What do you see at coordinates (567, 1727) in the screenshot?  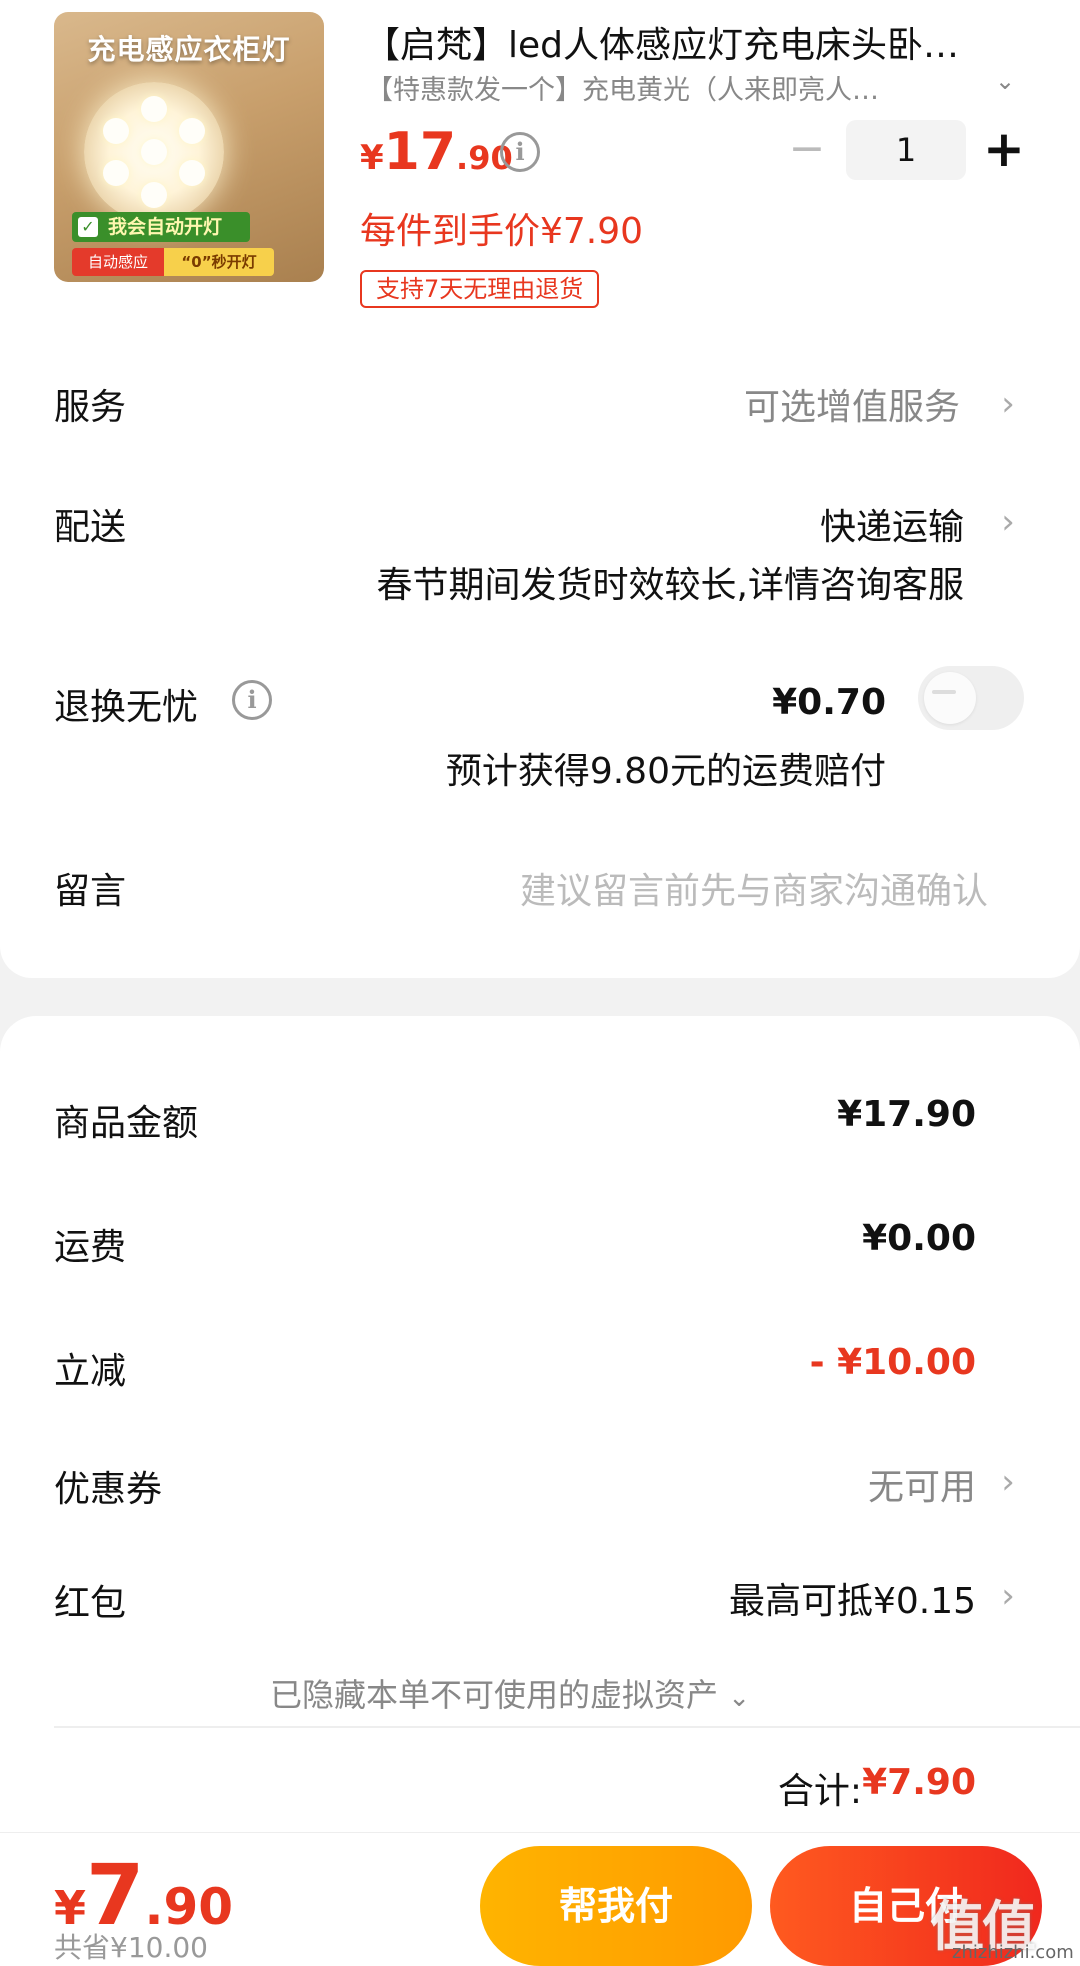 I see `divider` at bounding box center [567, 1727].